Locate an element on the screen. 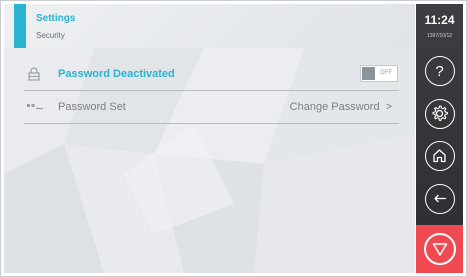 The image size is (467, 277). emergency-stop-button is located at coordinates (440, 249).